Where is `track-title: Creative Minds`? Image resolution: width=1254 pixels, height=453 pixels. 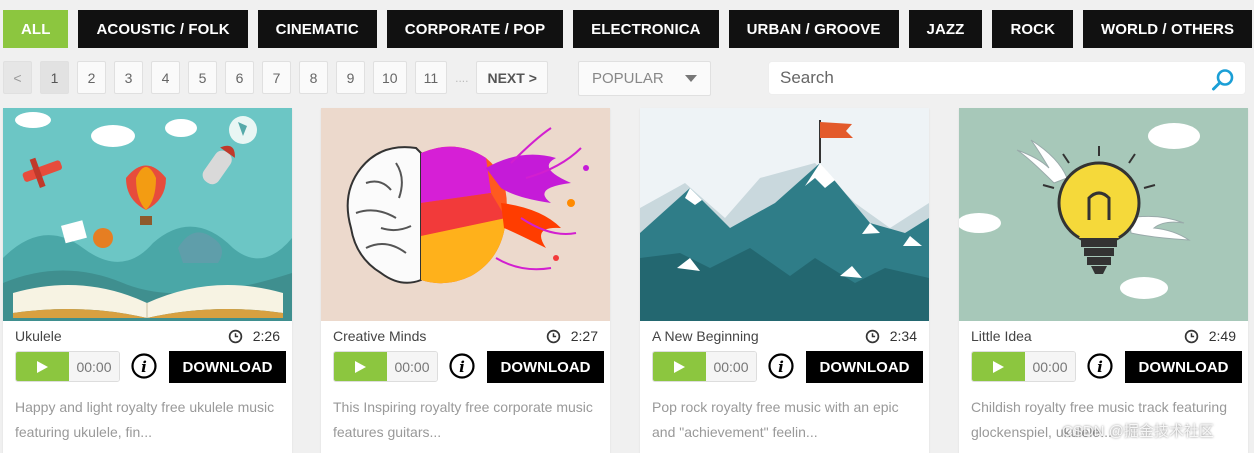
track-title: Creative Minds is located at coordinates (380, 336).